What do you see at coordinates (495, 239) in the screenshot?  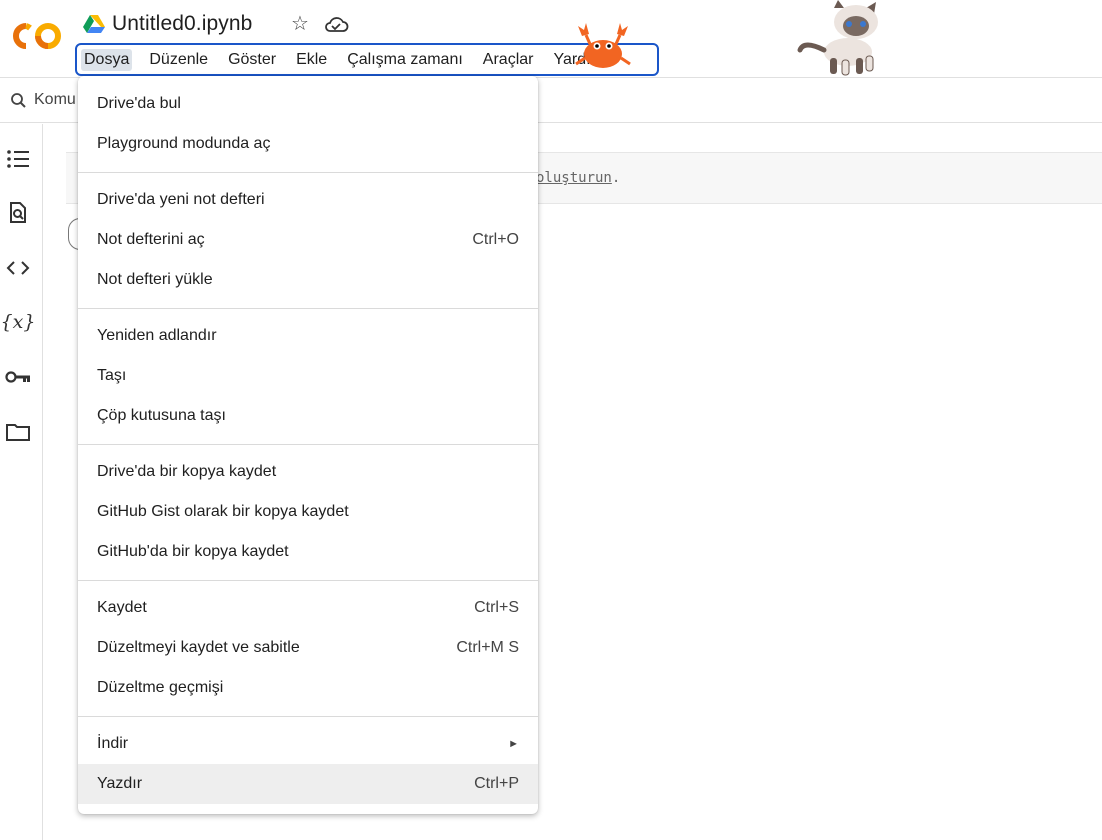 I see `menu-item-shortcut: Ctrl+O` at bounding box center [495, 239].